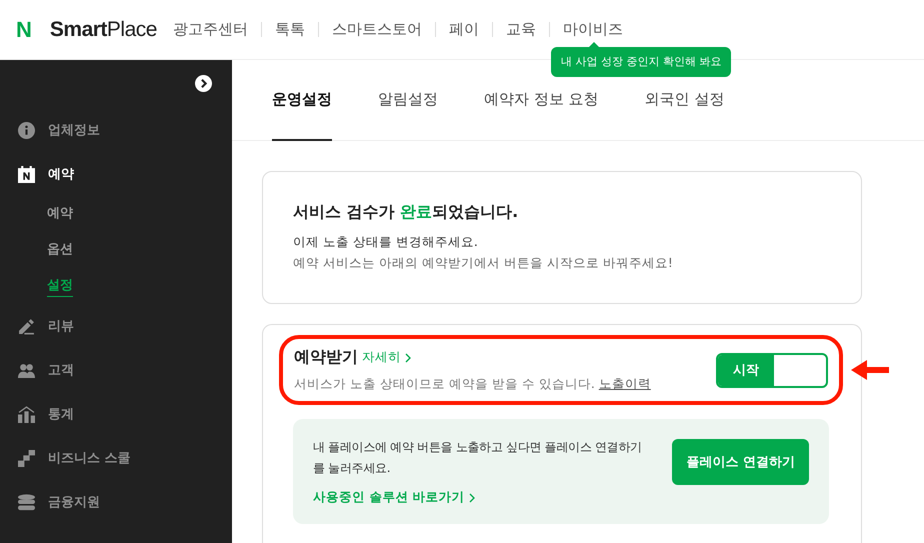 The width and height of the screenshot is (924, 543). What do you see at coordinates (116, 370) in the screenshot?
I see `sidebar-item: 고객` at bounding box center [116, 370].